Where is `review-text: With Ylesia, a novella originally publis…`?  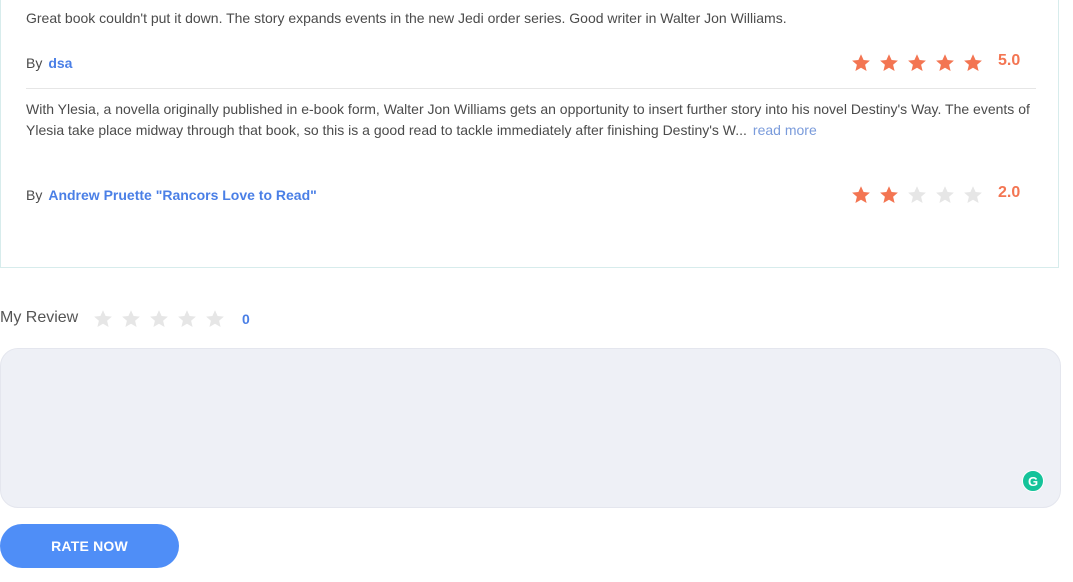 review-text: With Ylesia, a novella originally publis… is located at coordinates (531, 120).